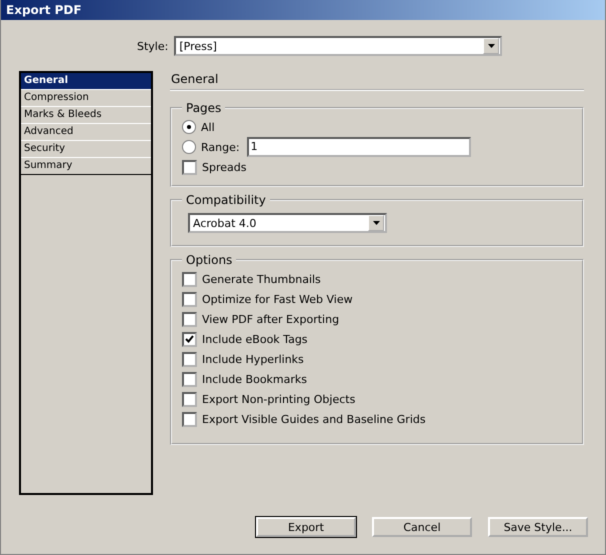  What do you see at coordinates (306, 527) in the screenshot?
I see `dialog-button: Export` at bounding box center [306, 527].